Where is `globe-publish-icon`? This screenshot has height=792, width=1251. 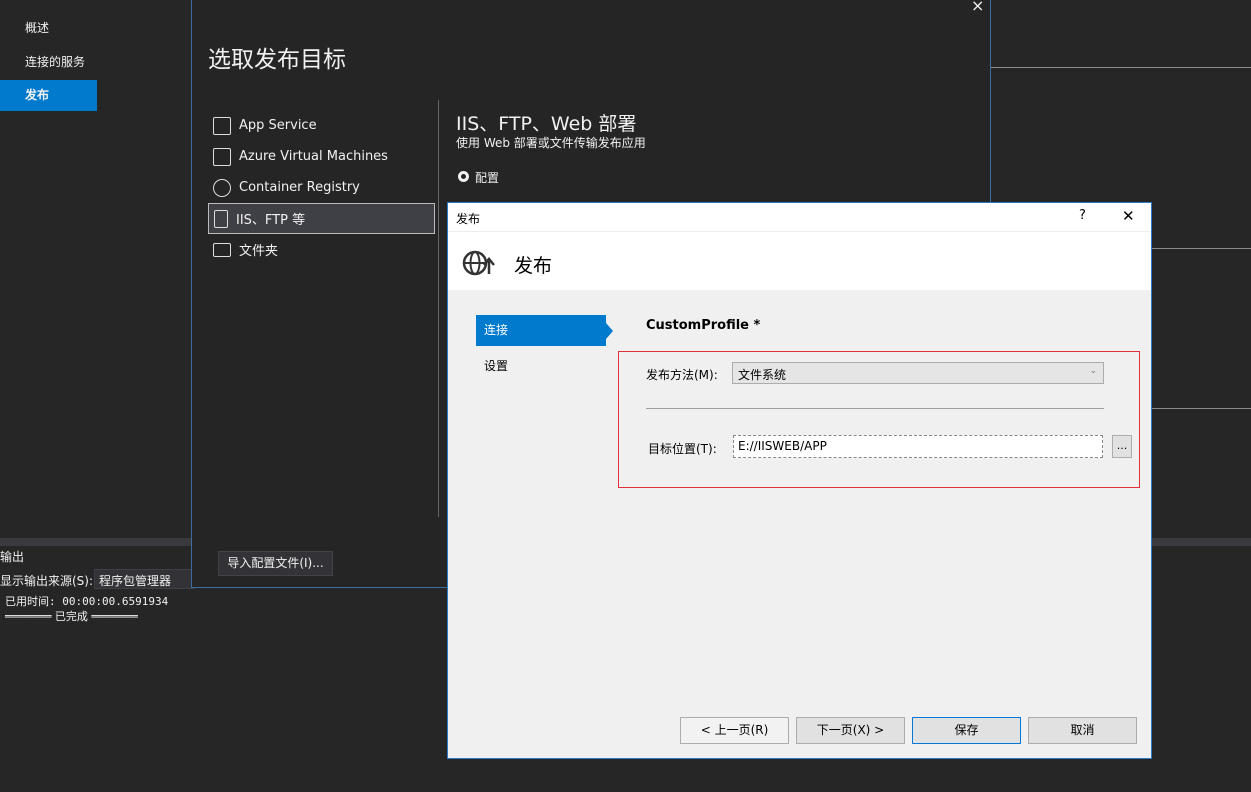
globe-publish-icon is located at coordinates (478, 263).